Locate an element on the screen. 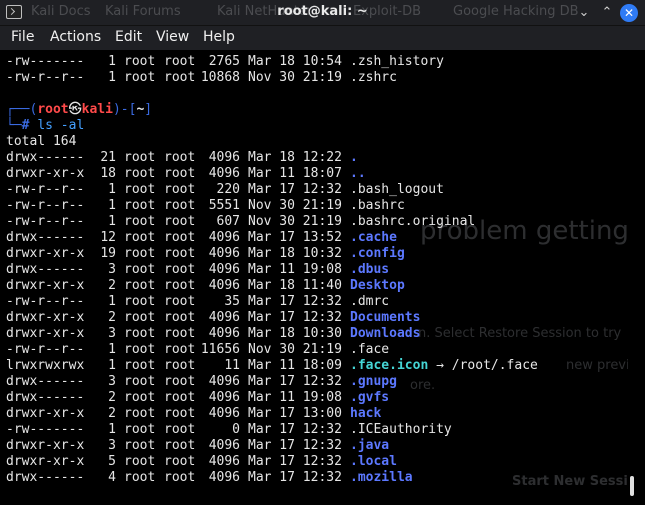  file-size: 11 is located at coordinates (232, 365).